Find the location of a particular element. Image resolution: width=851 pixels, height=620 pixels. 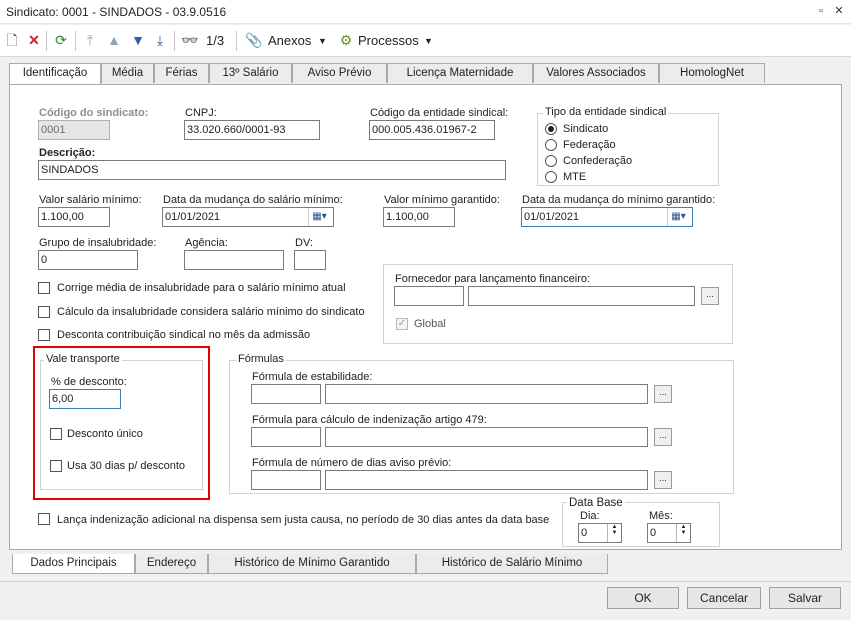

formula-estabilidade-label: Fórmula de estabilidade: is located at coordinates (312, 377).